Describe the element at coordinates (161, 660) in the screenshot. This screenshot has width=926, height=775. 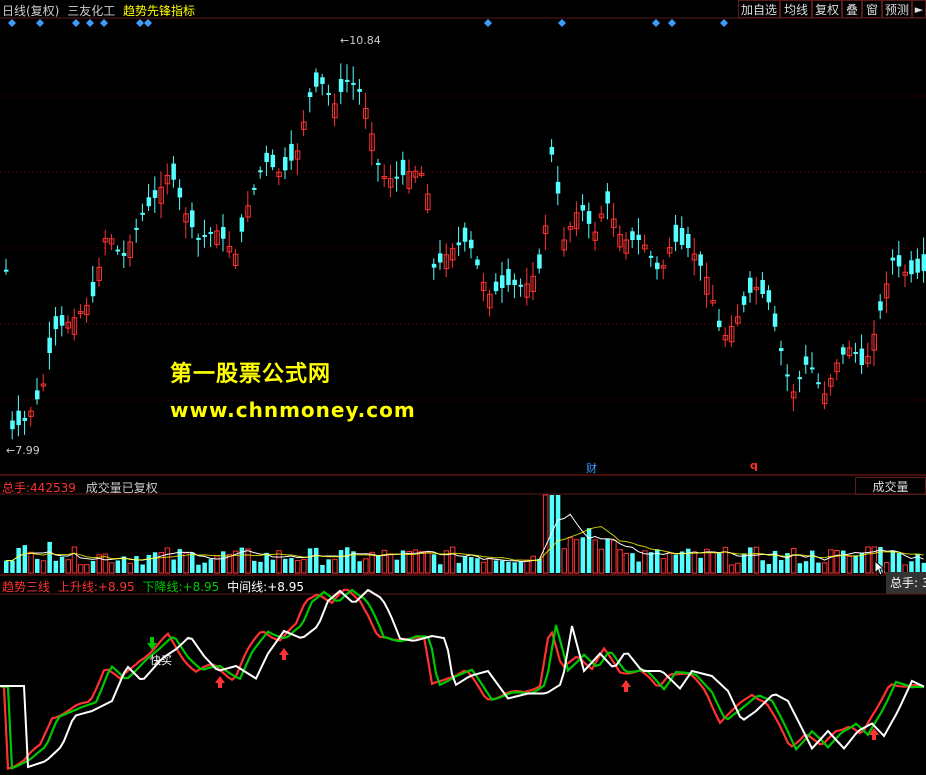
I see `quick-buy-annotation: 快买` at that location.